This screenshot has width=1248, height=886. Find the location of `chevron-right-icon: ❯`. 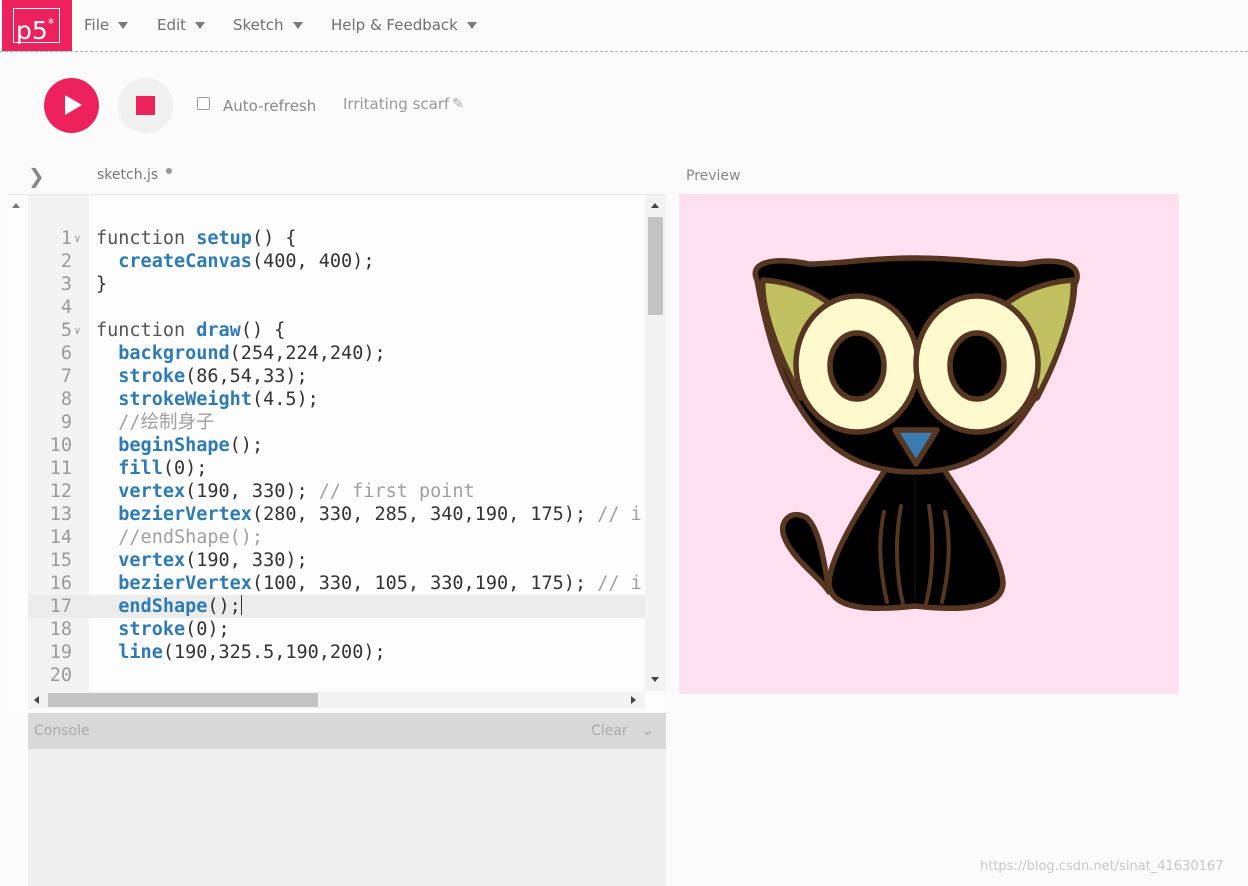

chevron-right-icon: ❯ is located at coordinates (36, 176).